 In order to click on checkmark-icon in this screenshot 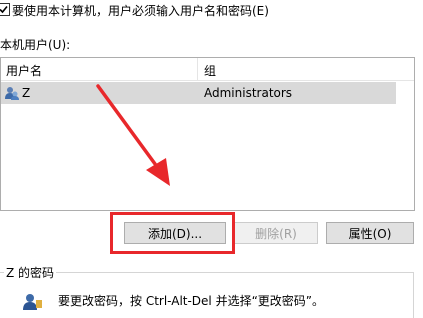, I will do `click(4, 9)`.